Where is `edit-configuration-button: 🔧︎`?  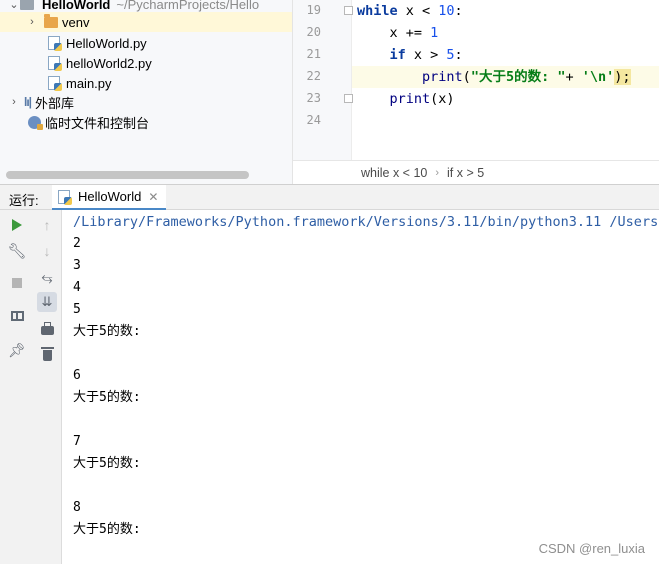 edit-configuration-button: 🔧︎ is located at coordinates (17, 251).